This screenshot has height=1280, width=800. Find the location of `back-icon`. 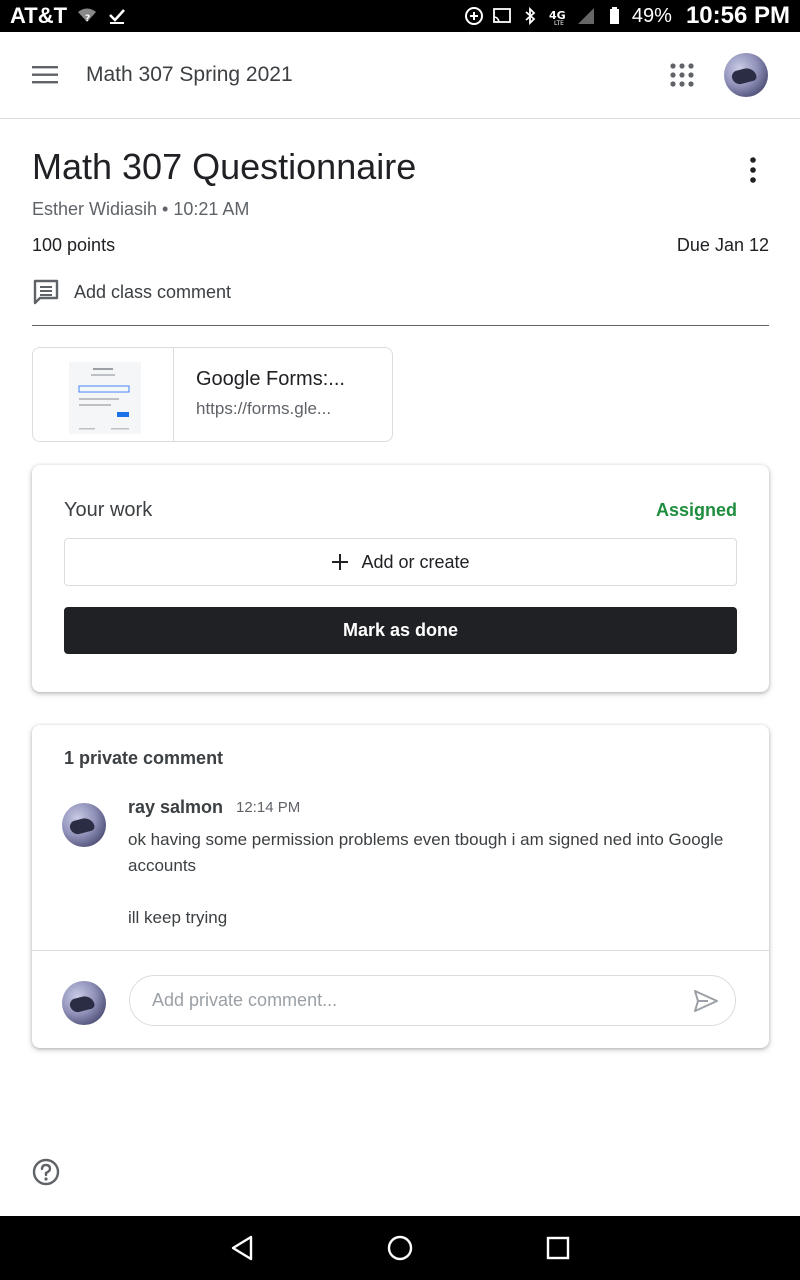

back-icon is located at coordinates (242, 1248).